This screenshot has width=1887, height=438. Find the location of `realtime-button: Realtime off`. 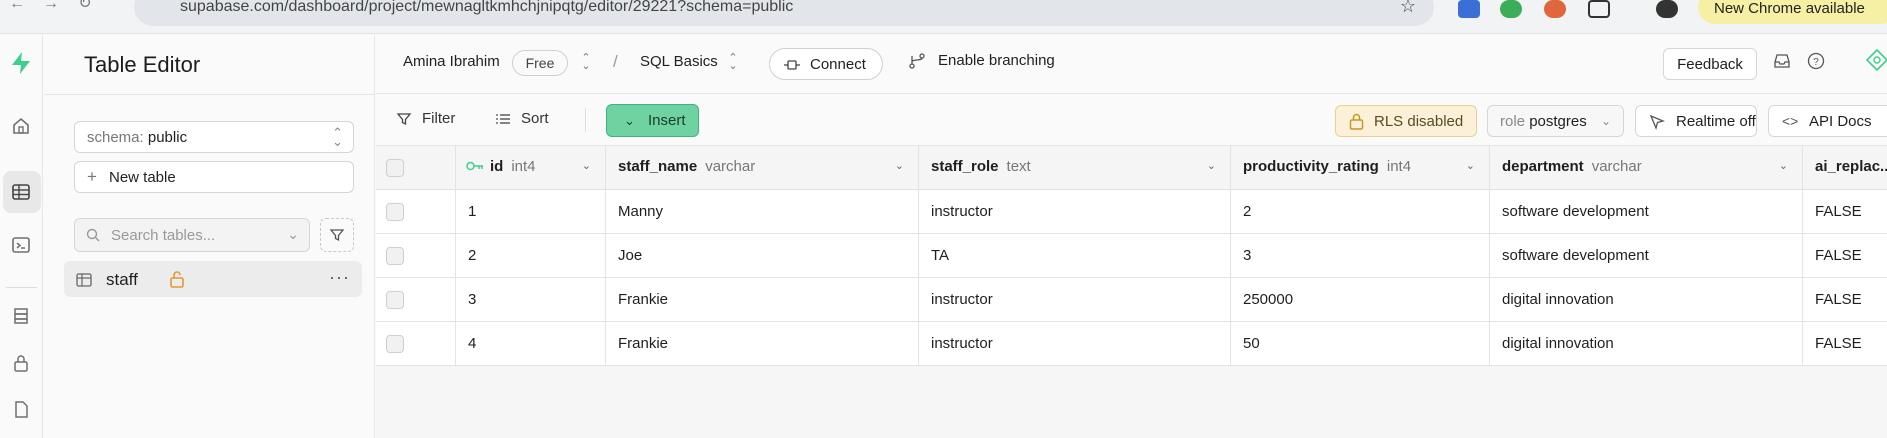

realtime-button: Realtime off is located at coordinates (1696, 121).